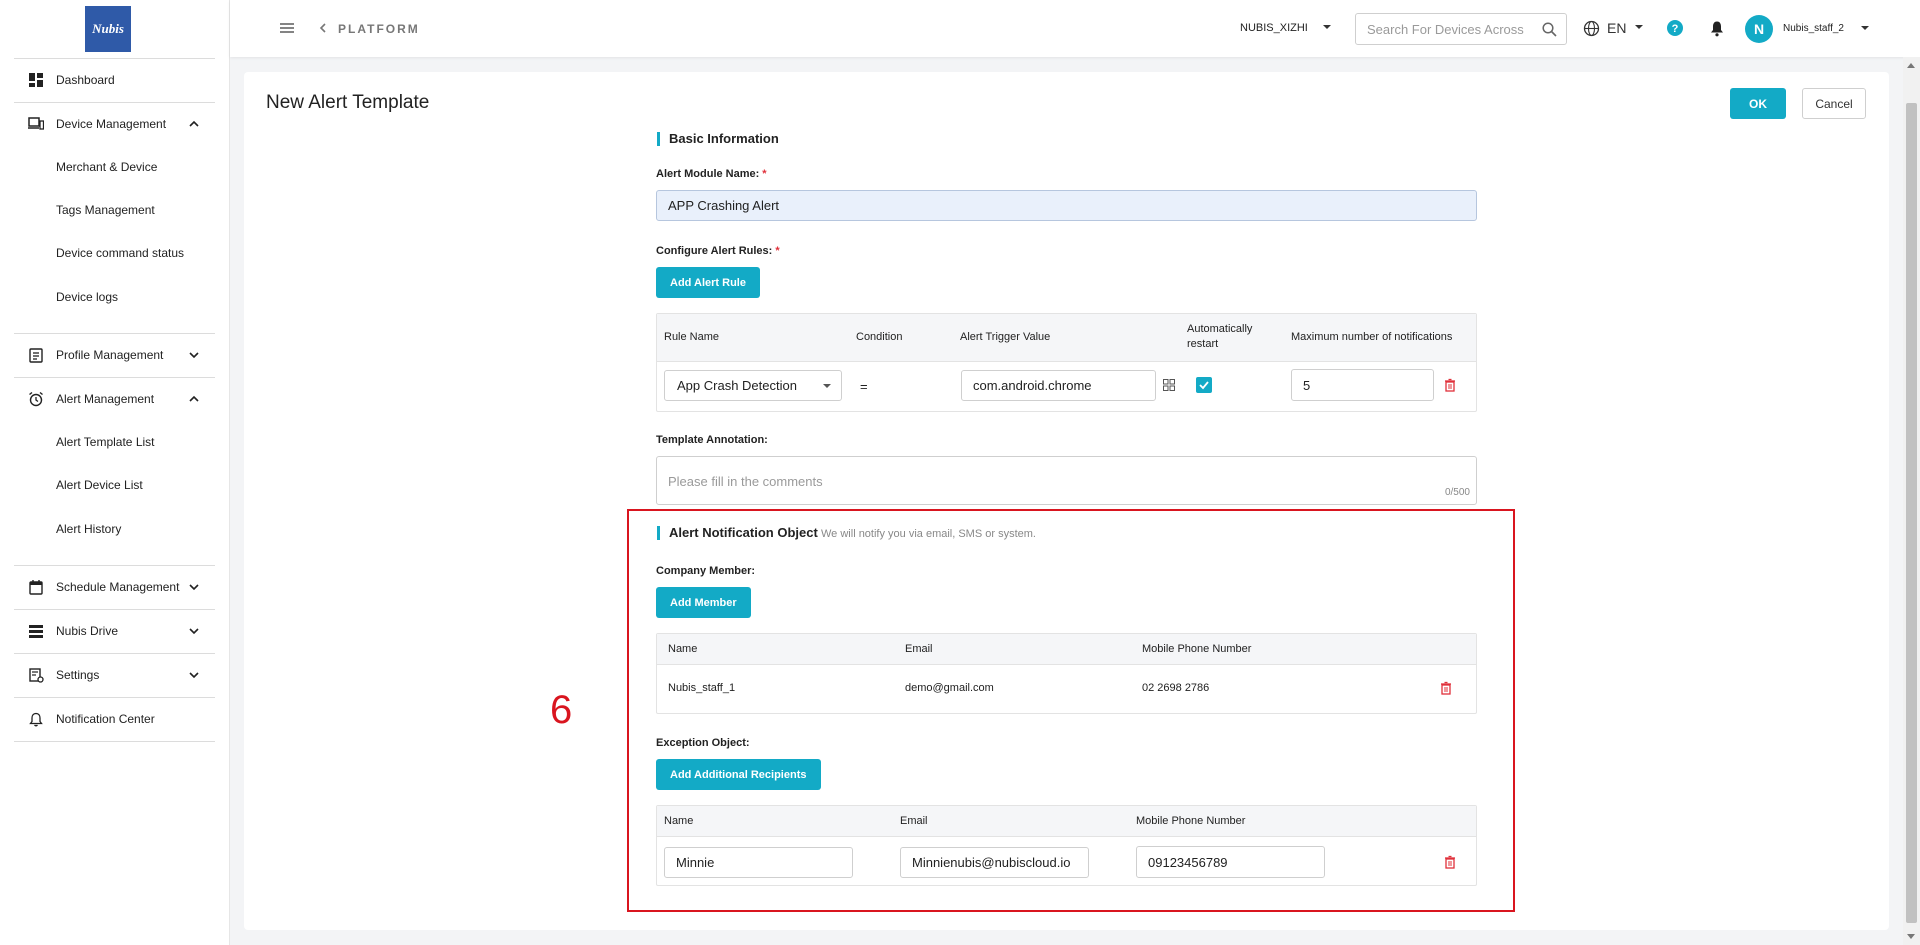 This screenshot has height=945, width=1920. What do you see at coordinates (114, 80) in the screenshot?
I see `sidebar-item-dashboard: Dashboard` at bounding box center [114, 80].